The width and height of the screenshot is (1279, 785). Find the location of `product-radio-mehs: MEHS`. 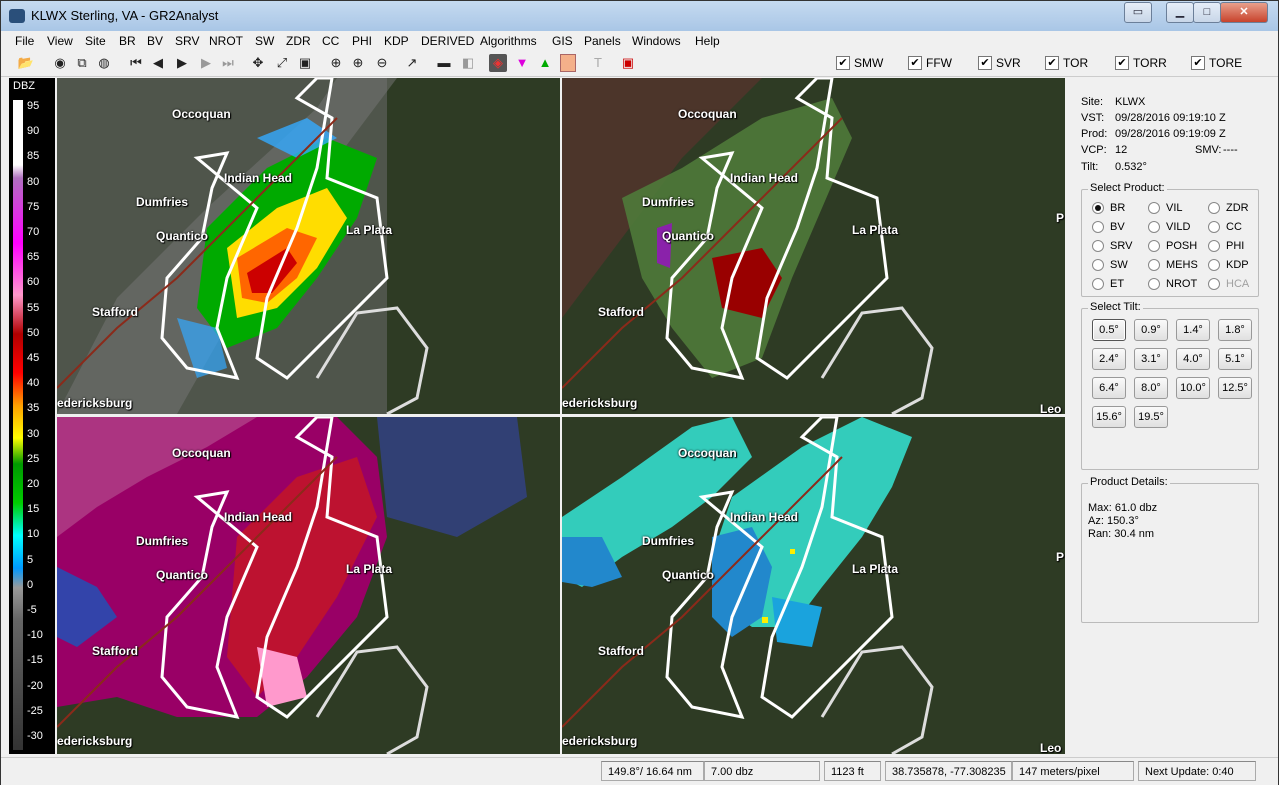

product-radio-mehs: MEHS is located at coordinates (1173, 266).